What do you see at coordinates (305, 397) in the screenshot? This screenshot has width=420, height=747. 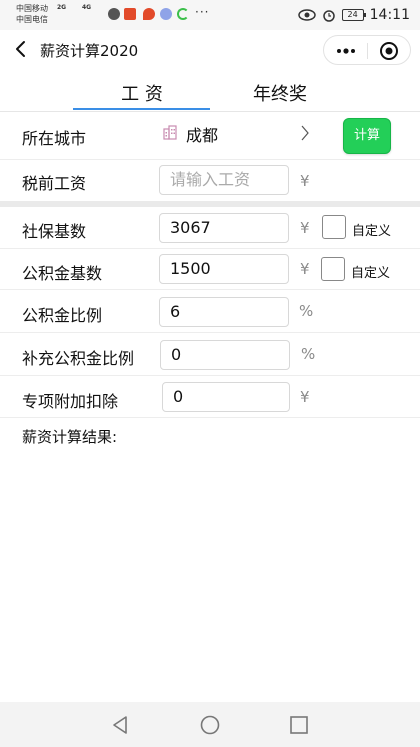 I see `special-deduction-unit: ¥` at bounding box center [305, 397].